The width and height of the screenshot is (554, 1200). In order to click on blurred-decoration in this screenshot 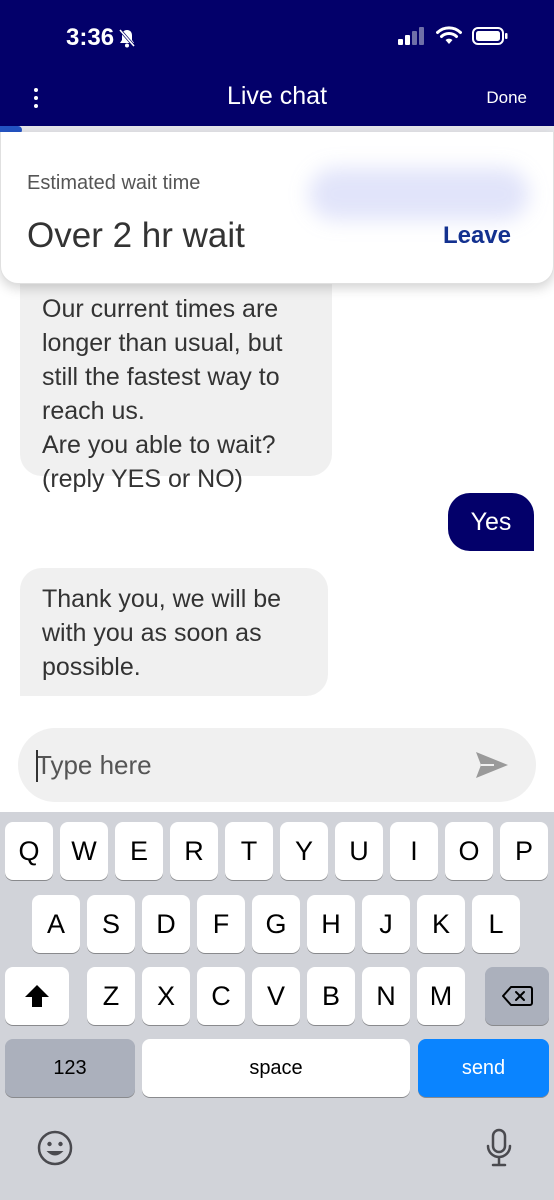, I will do `click(419, 194)`.